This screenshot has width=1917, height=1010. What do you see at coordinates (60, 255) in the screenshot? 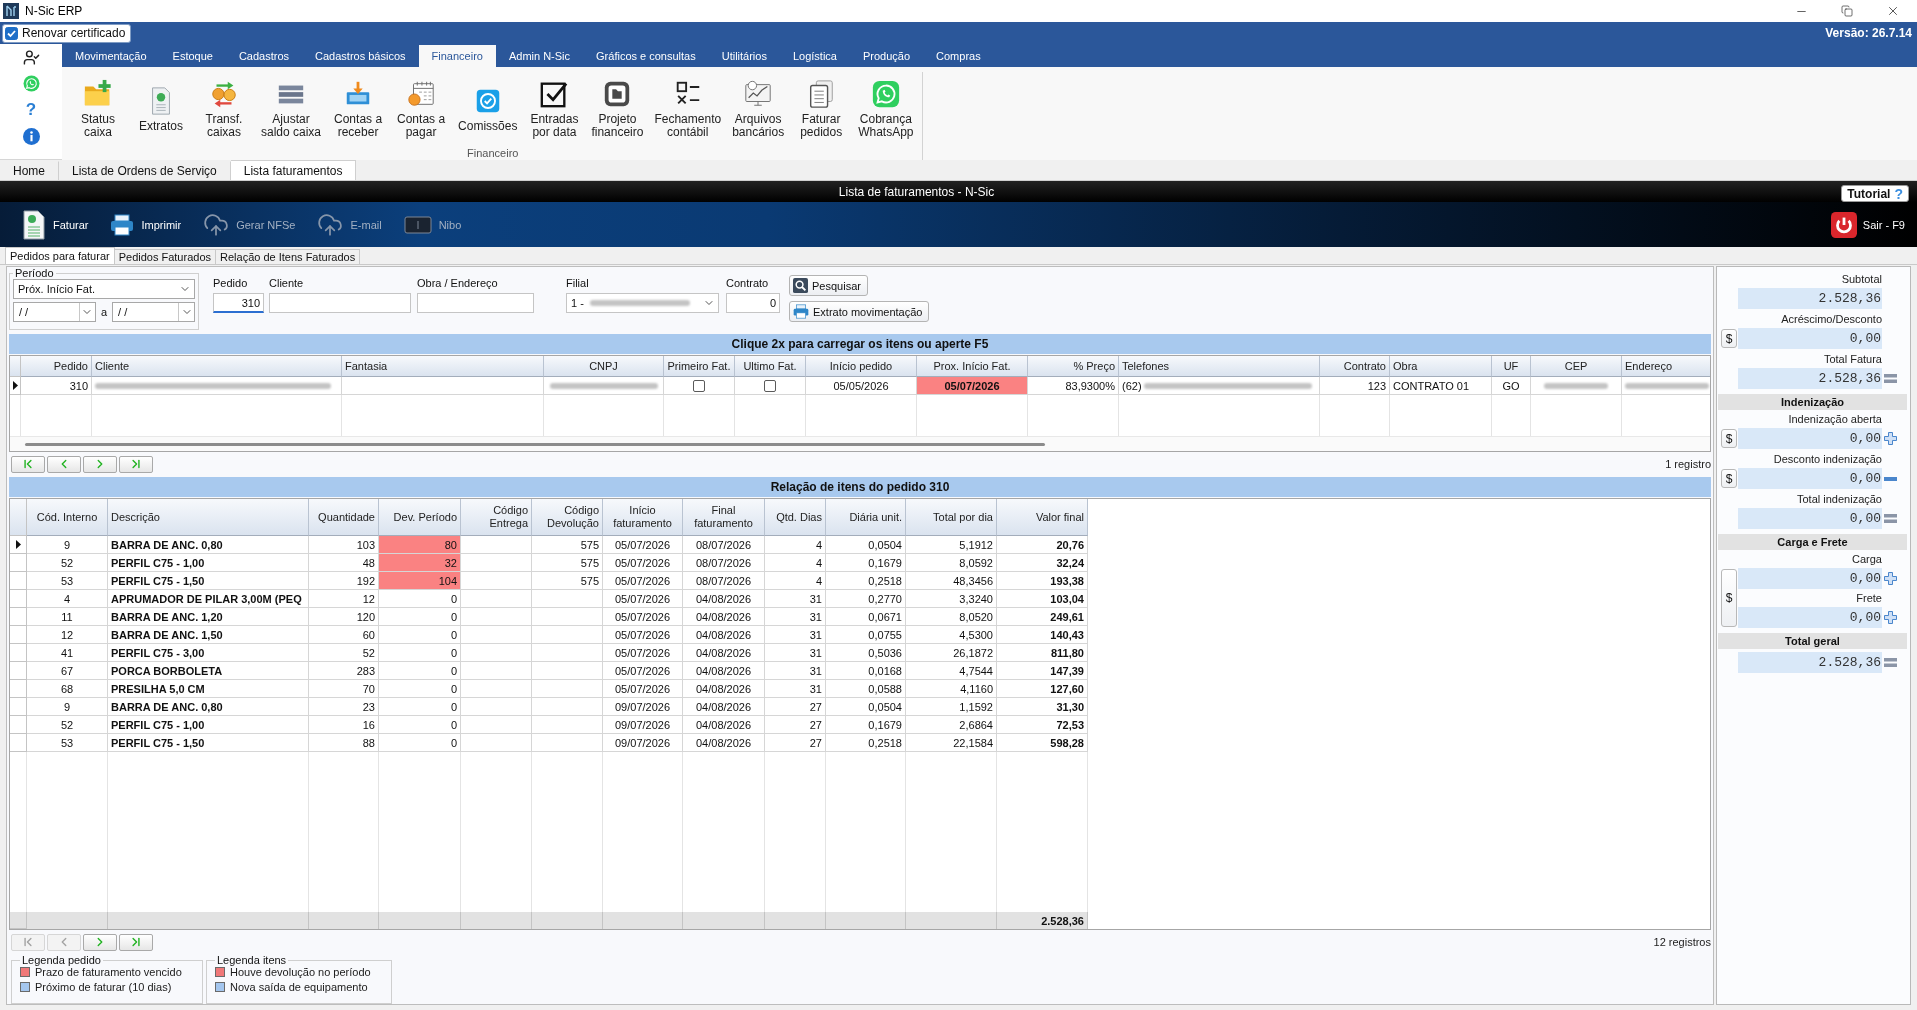
I see `sub-tab: Pedidos para faturar` at bounding box center [60, 255].